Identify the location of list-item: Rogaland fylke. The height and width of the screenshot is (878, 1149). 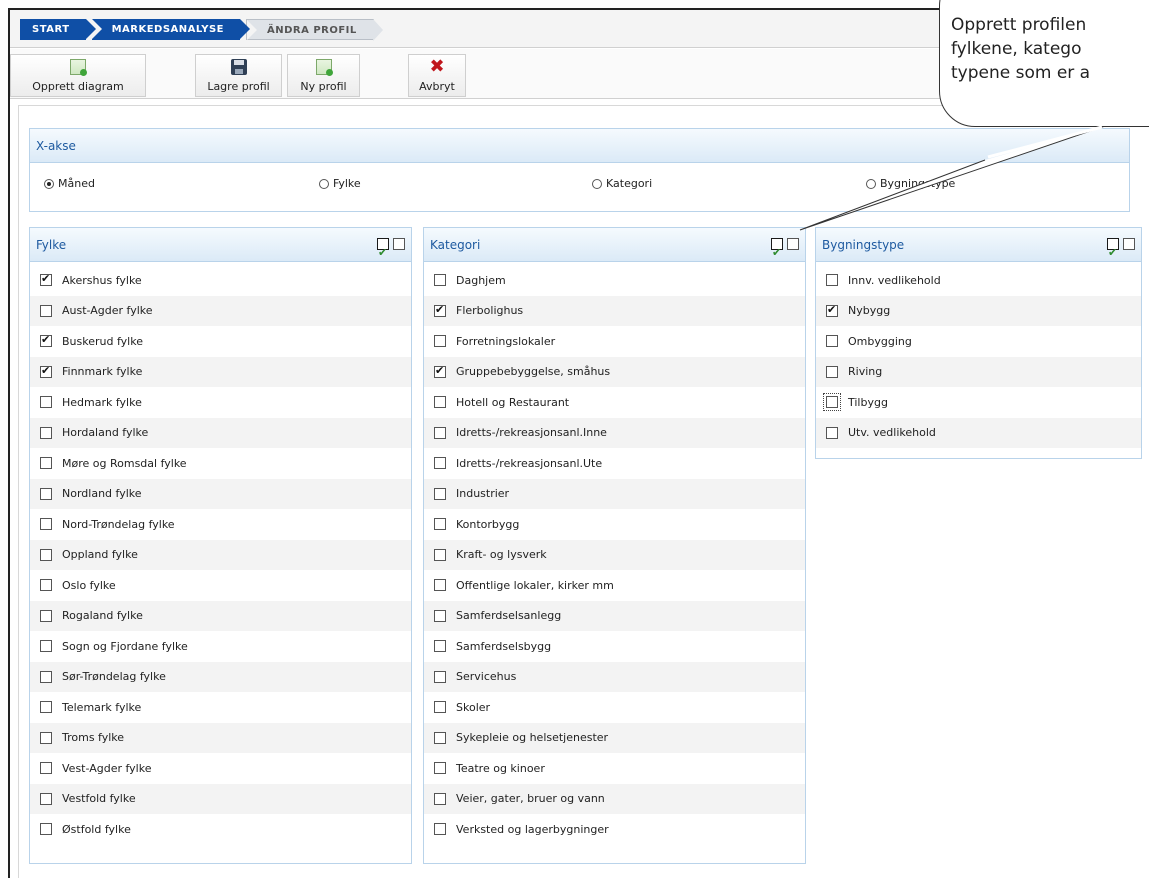
(220, 615).